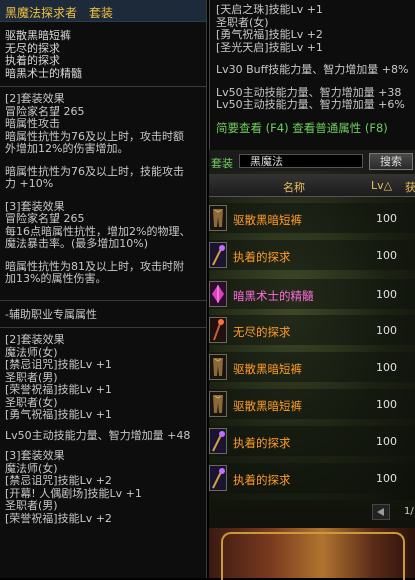 The width and height of the screenshot is (415, 580). I want to click on set2-line: 外增加12%的伤害增加。, so click(67, 148).